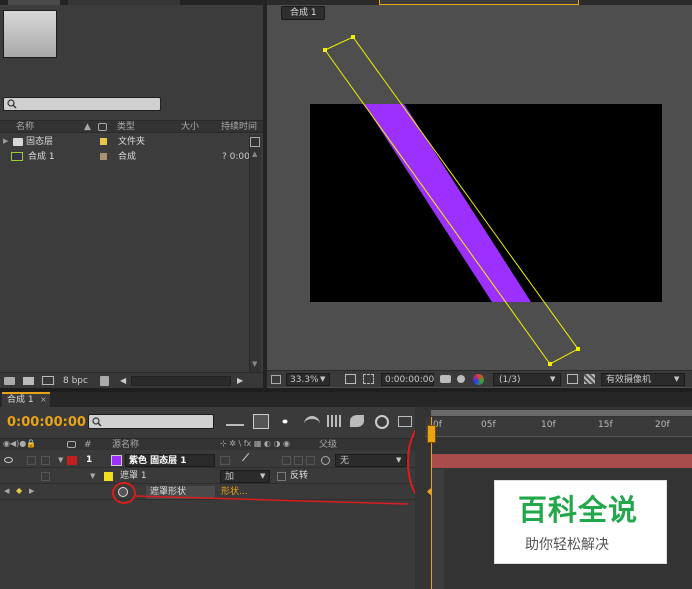 The width and height of the screenshot is (692, 589). I want to click on interpret-footage-icon, so click(9, 381).